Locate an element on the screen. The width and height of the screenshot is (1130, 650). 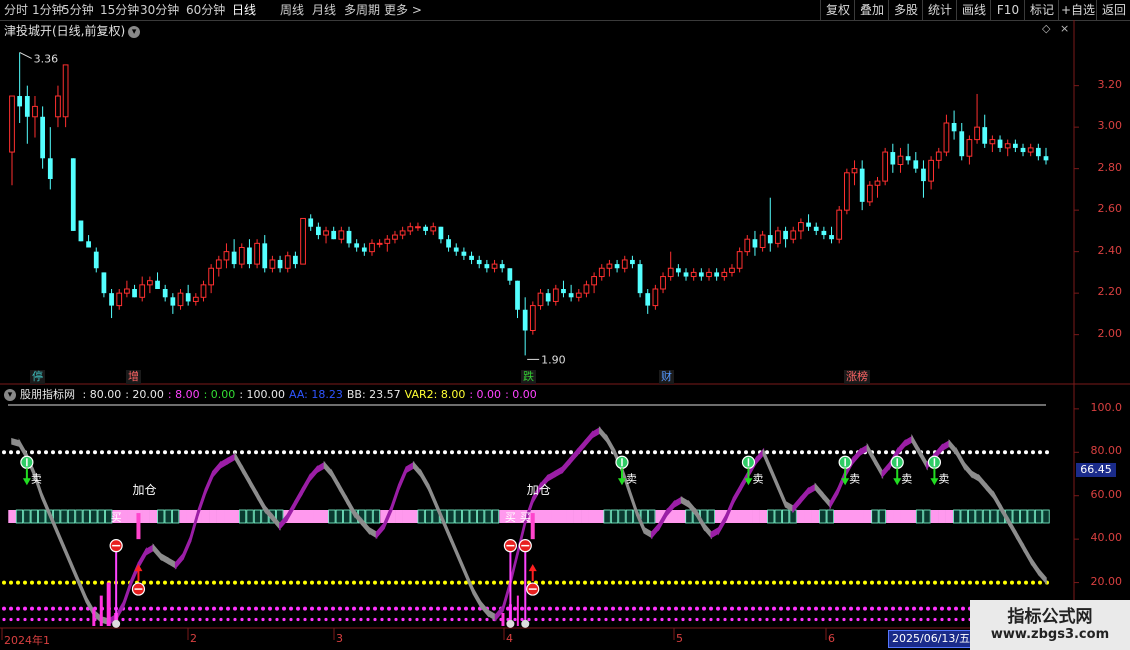
event-tag-0: 停 is located at coordinates (37, 377).